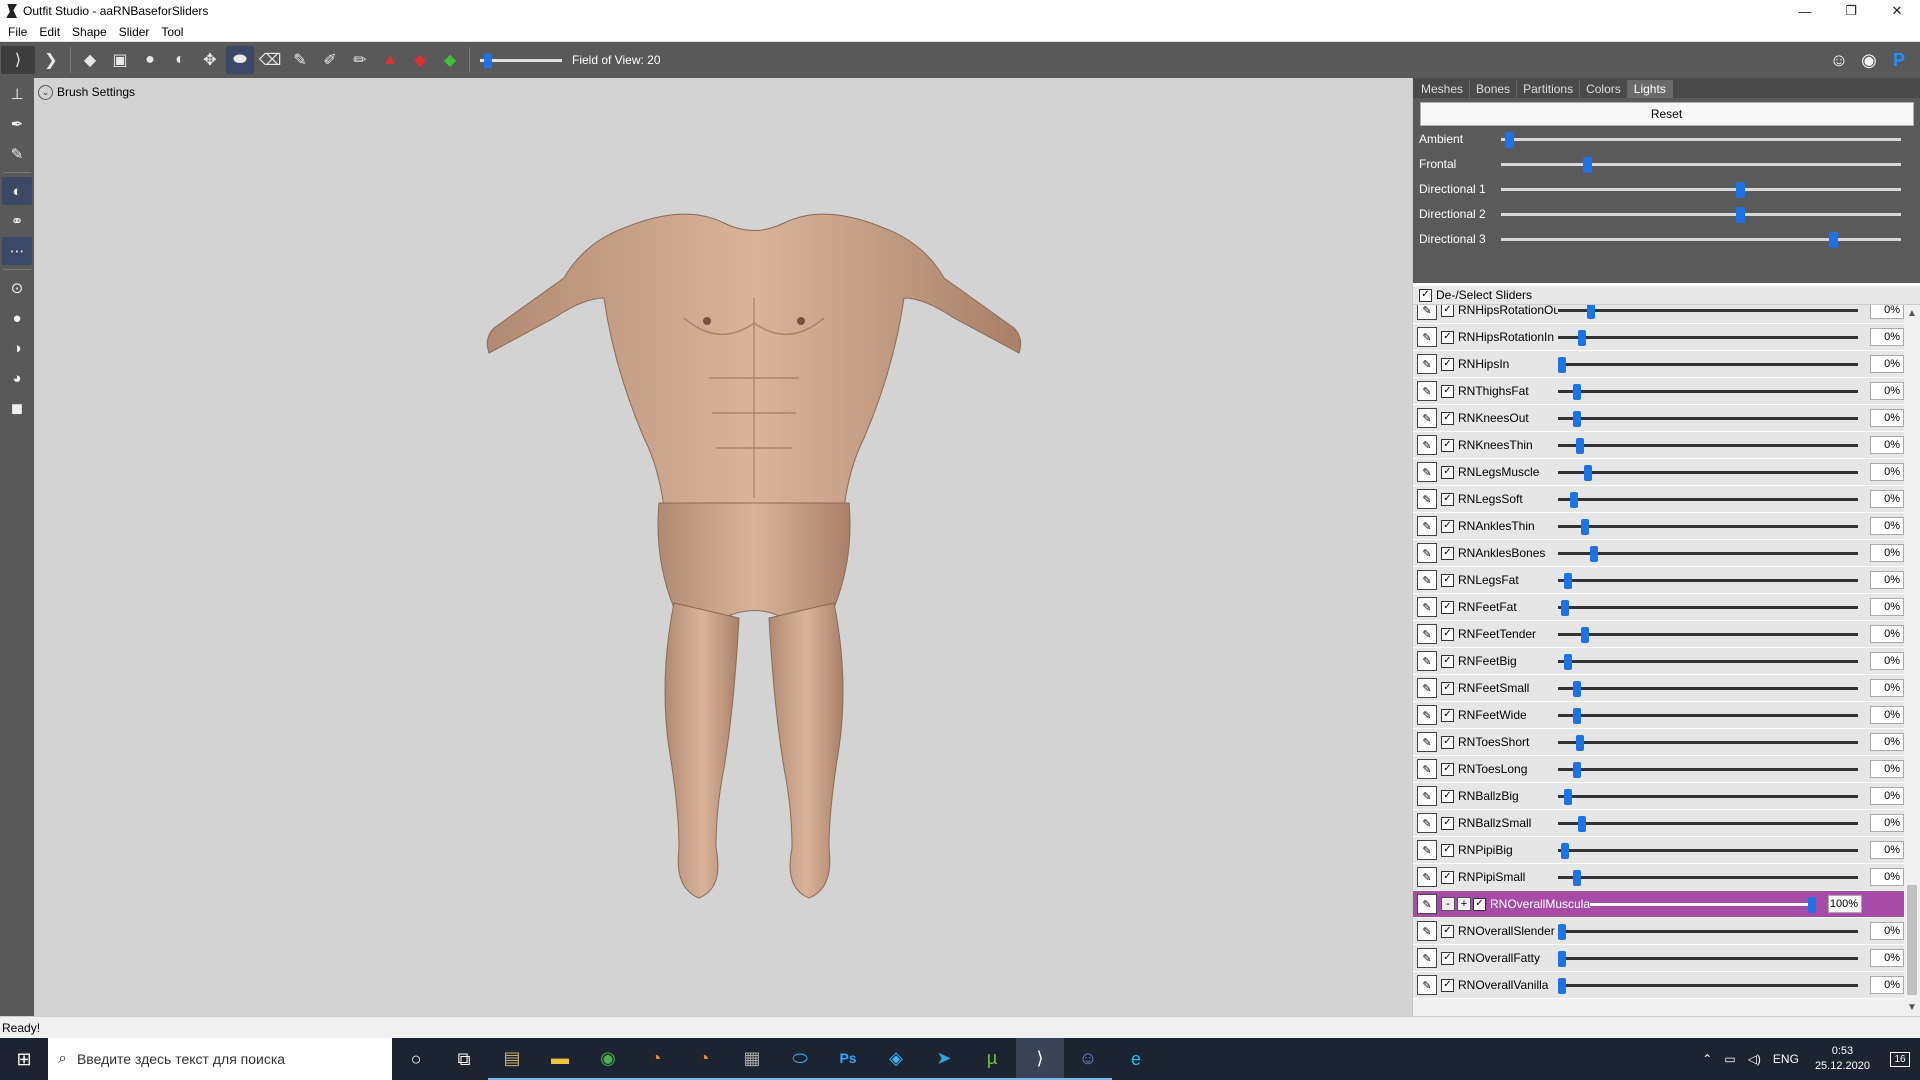 The image size is (1920, 1080). Describe the element at coordinates (1666, 769) in the screenshot. I see `slider-row: ✎ ✓ RNToesLong 0%` at that location.